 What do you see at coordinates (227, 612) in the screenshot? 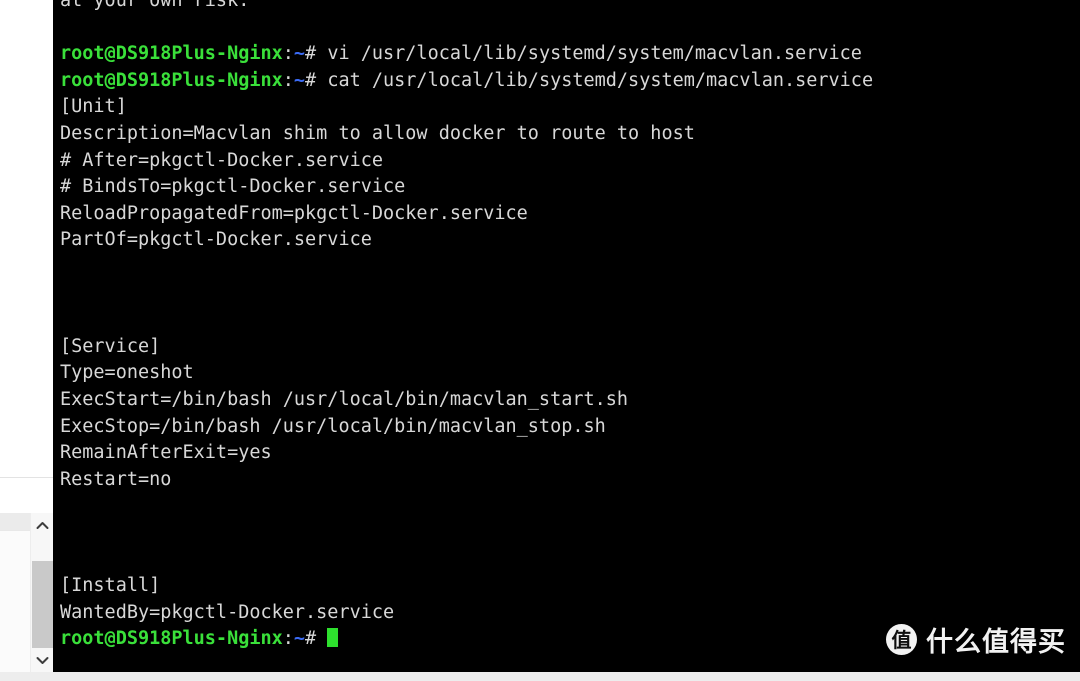
I see `terminal-text: WantedBy=pkgctl-Docker.service` at bounding box center [227, 612].